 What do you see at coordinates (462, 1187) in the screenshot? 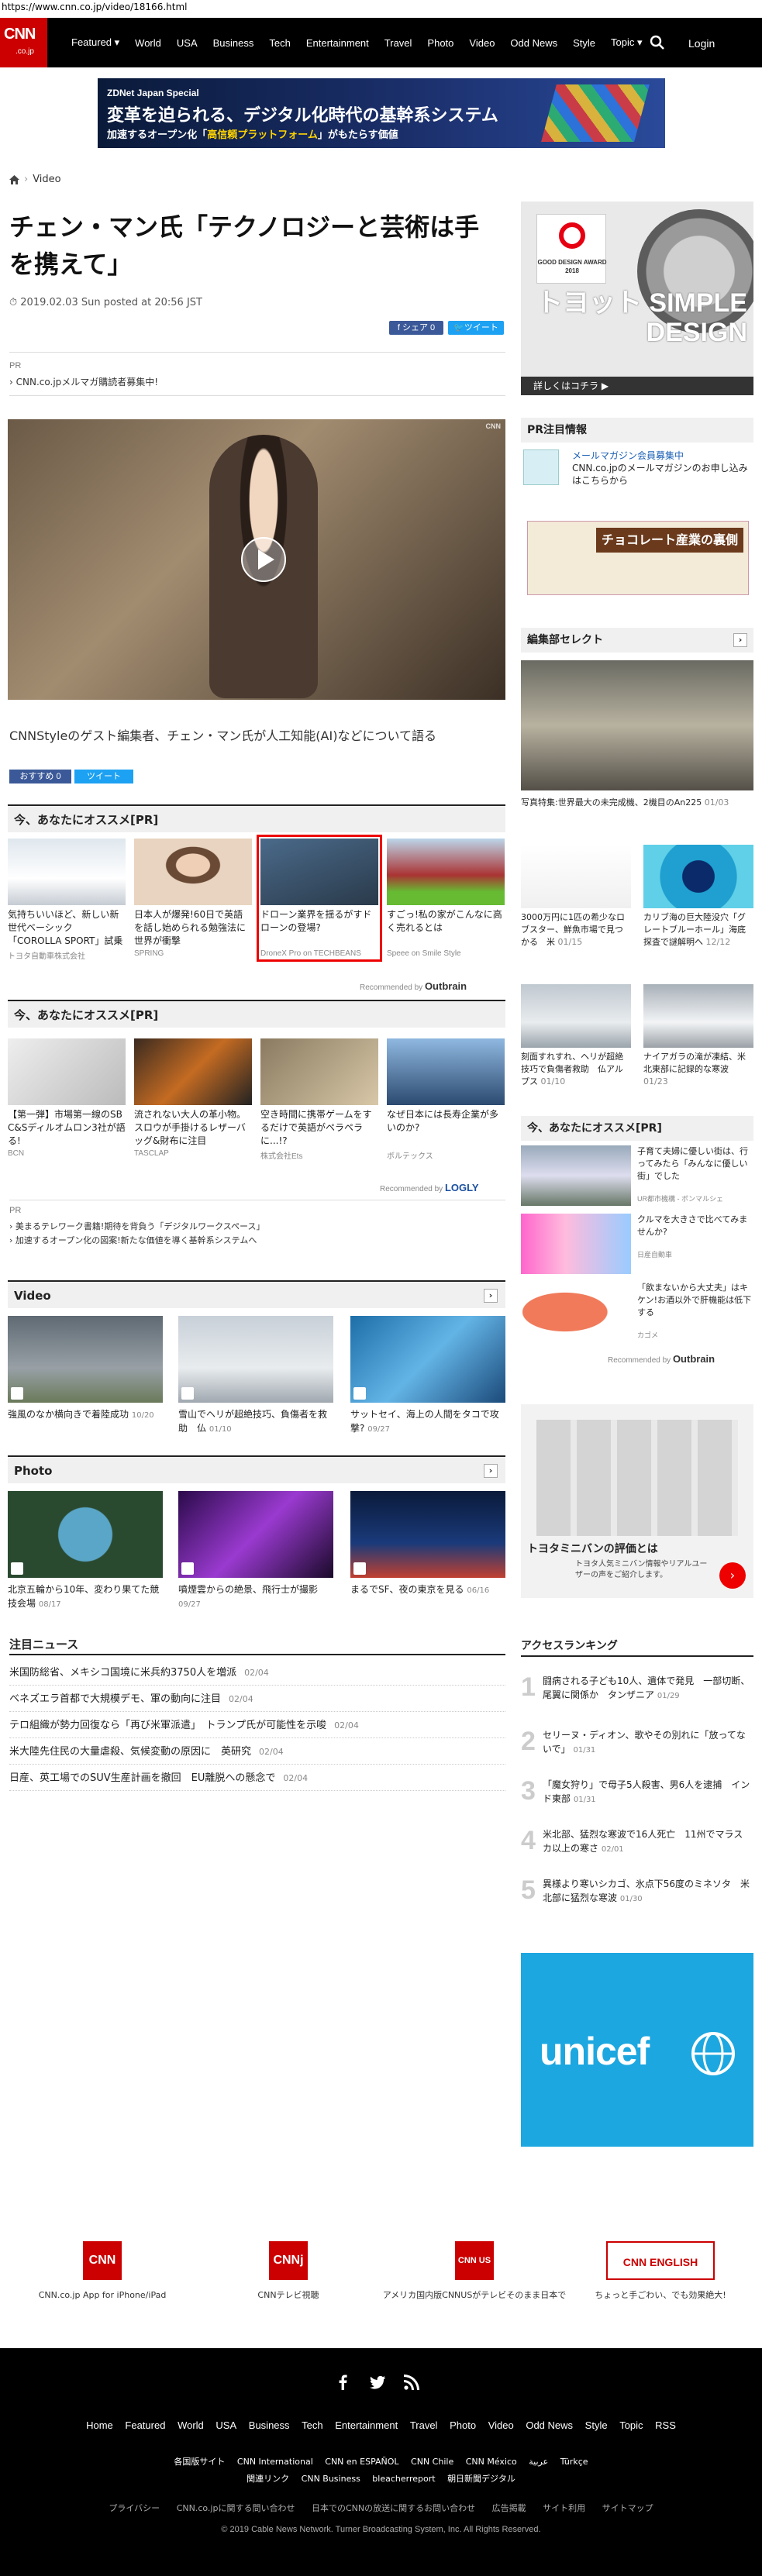
I see `logly-logo: LOGLY` at bounding box center [462, 1187].